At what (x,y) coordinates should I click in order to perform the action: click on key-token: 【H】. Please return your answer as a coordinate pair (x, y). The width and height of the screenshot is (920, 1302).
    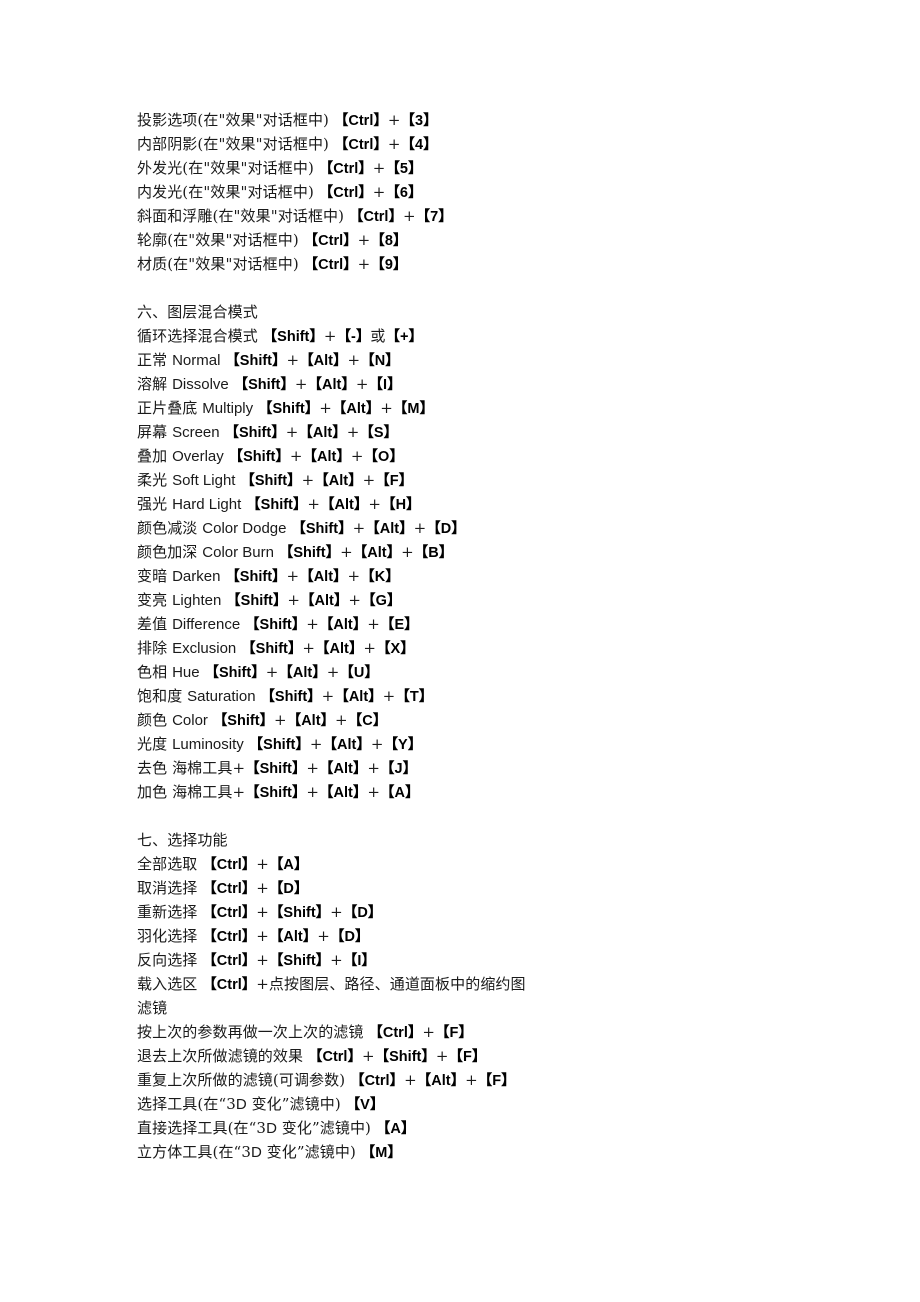
    Looking at the image, I should click on (401, 505).